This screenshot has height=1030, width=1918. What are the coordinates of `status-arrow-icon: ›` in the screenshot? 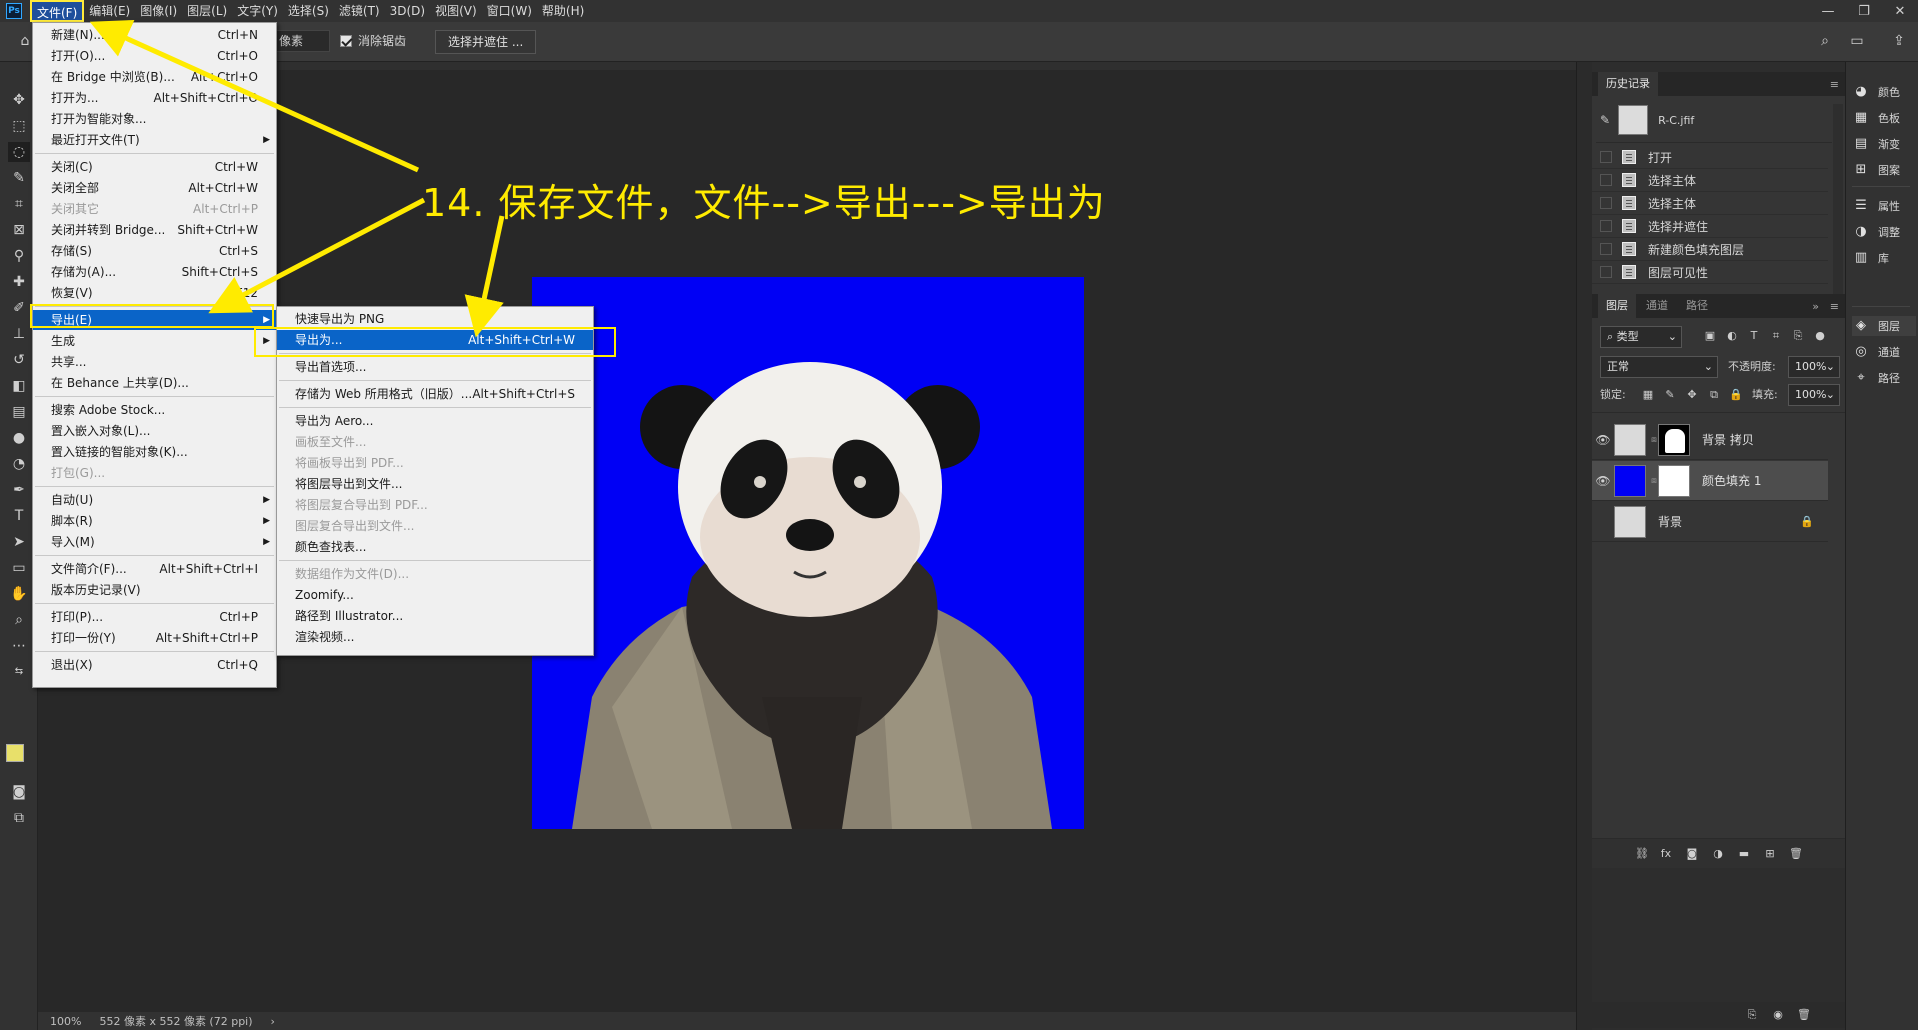 It's located at (273, 1021).